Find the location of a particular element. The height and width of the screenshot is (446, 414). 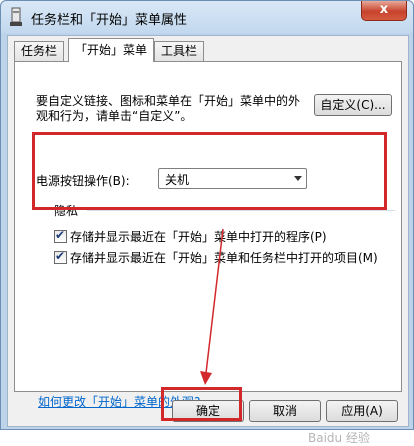

watermark: Baidu 经验 is located at coordinates (339, 438).